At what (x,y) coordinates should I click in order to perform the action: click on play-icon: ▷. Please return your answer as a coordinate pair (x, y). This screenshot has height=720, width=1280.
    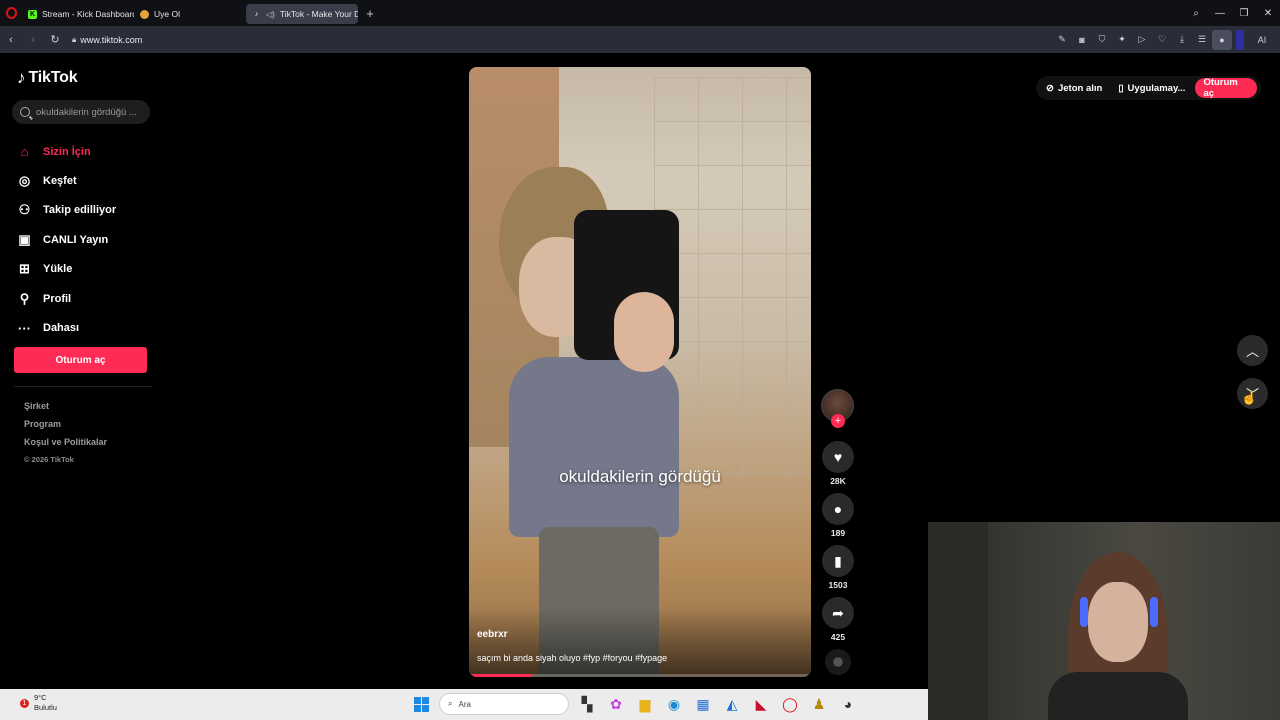
    Looking at the image, I should click on (1142, 40).